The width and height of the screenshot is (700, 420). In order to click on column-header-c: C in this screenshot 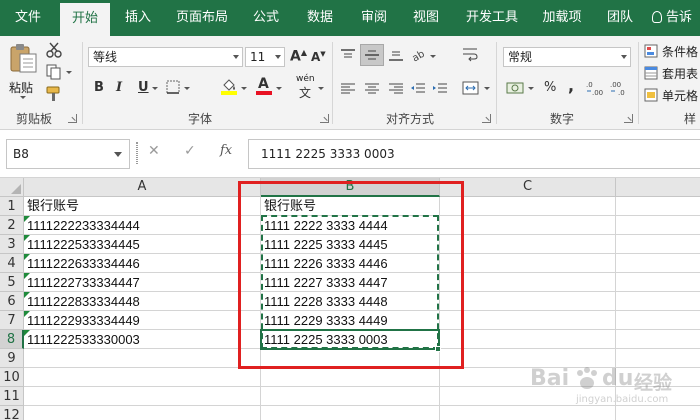, I will do `click(528, 187)`.